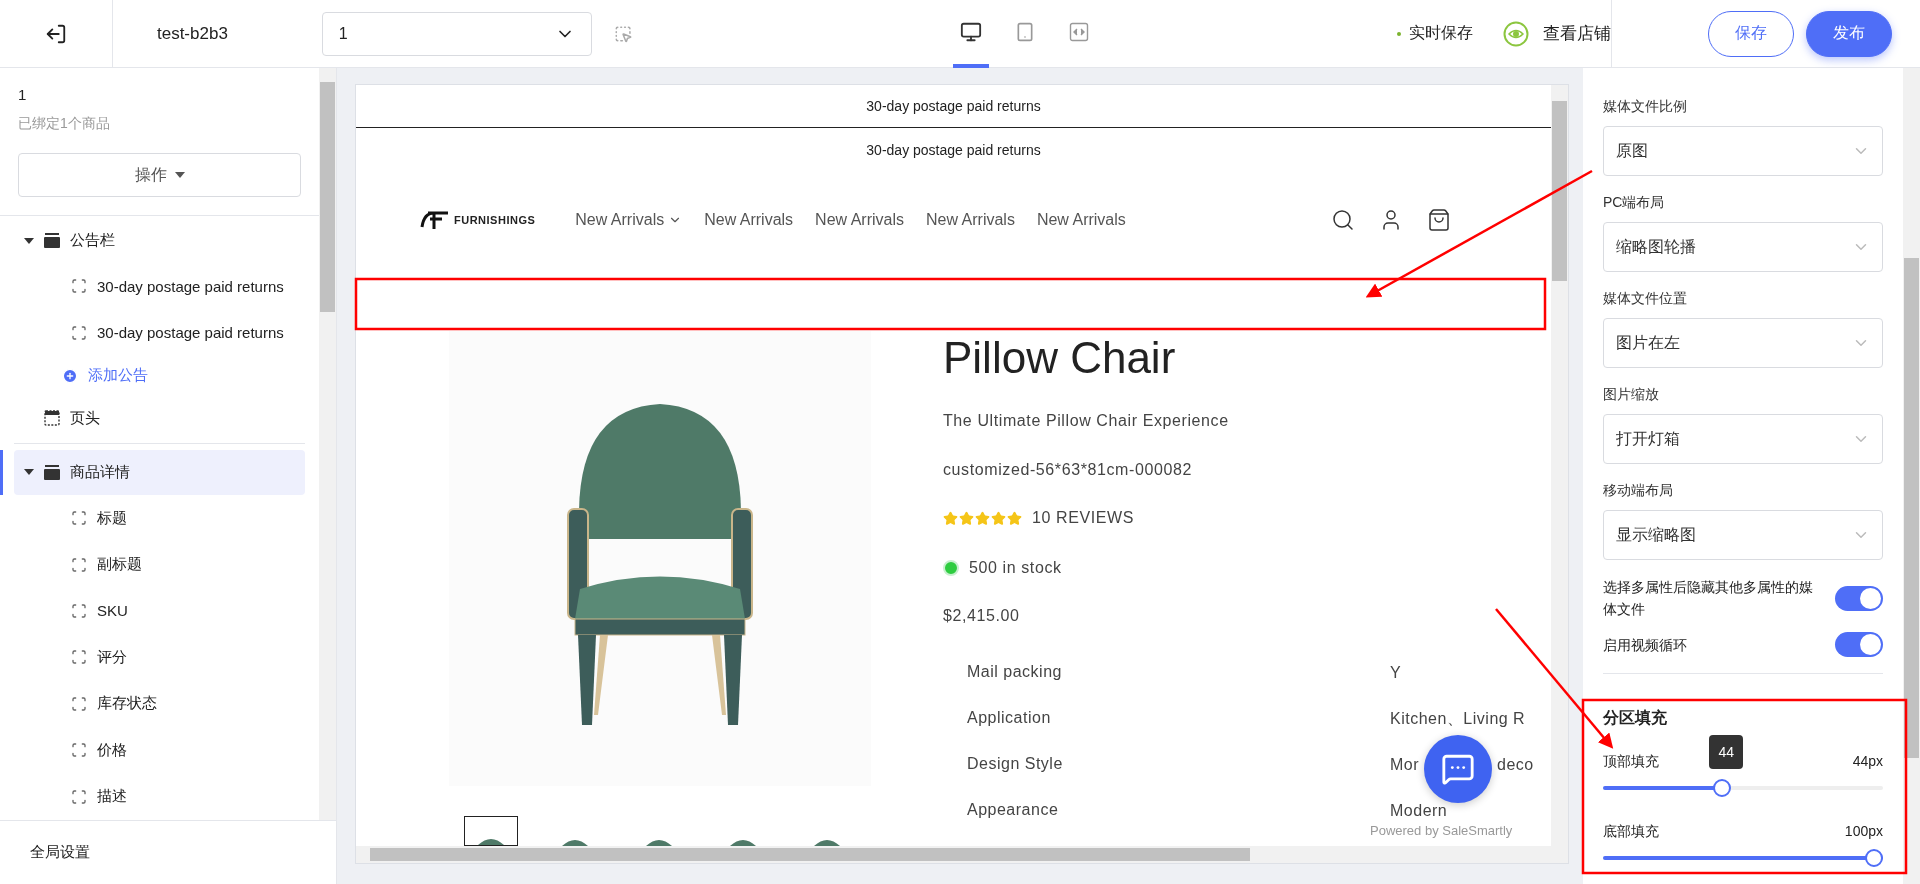 This screenshot has height=884, width=1920. I want to click on spec-value: Mor, so click(1405, 765).